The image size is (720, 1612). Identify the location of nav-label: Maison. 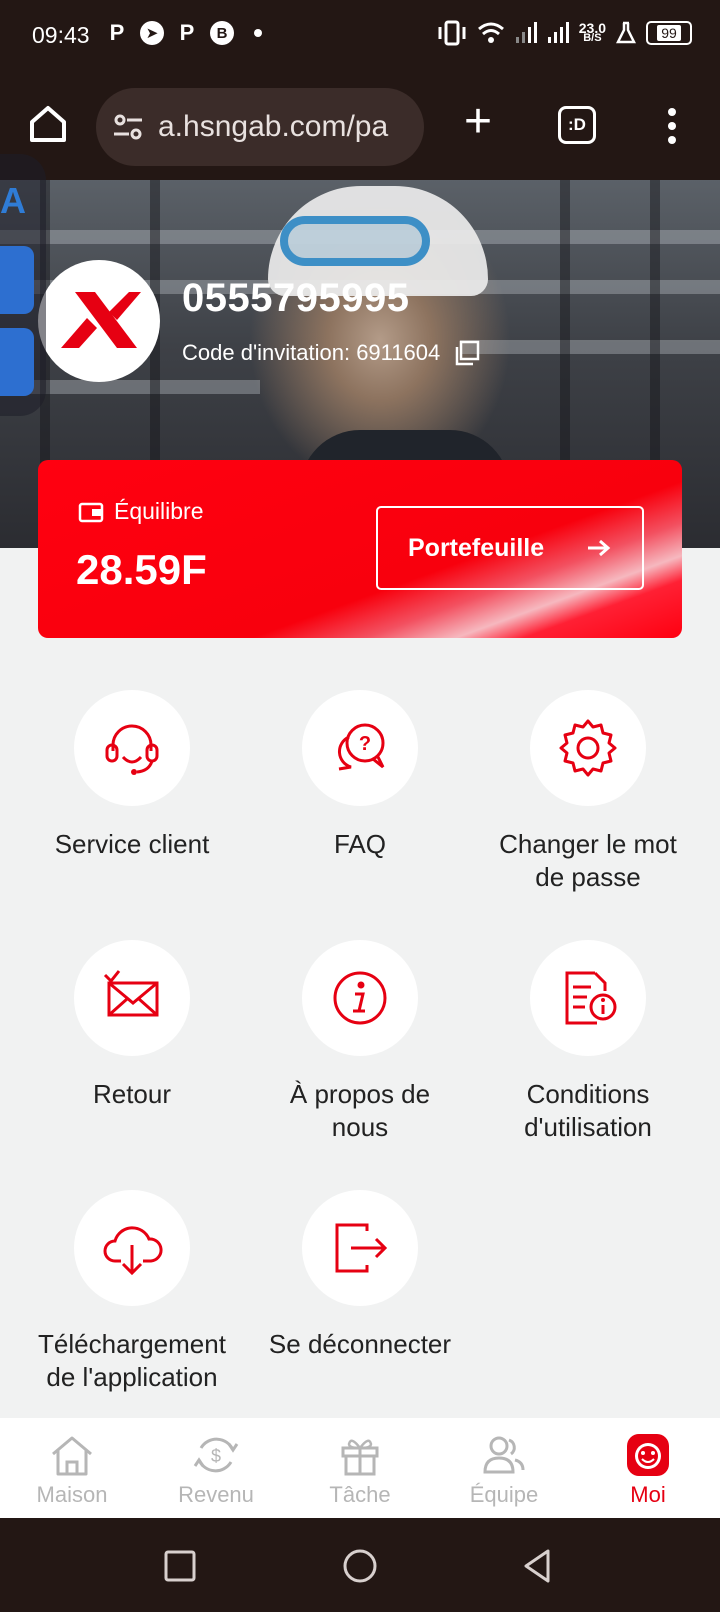
(72, 1494).